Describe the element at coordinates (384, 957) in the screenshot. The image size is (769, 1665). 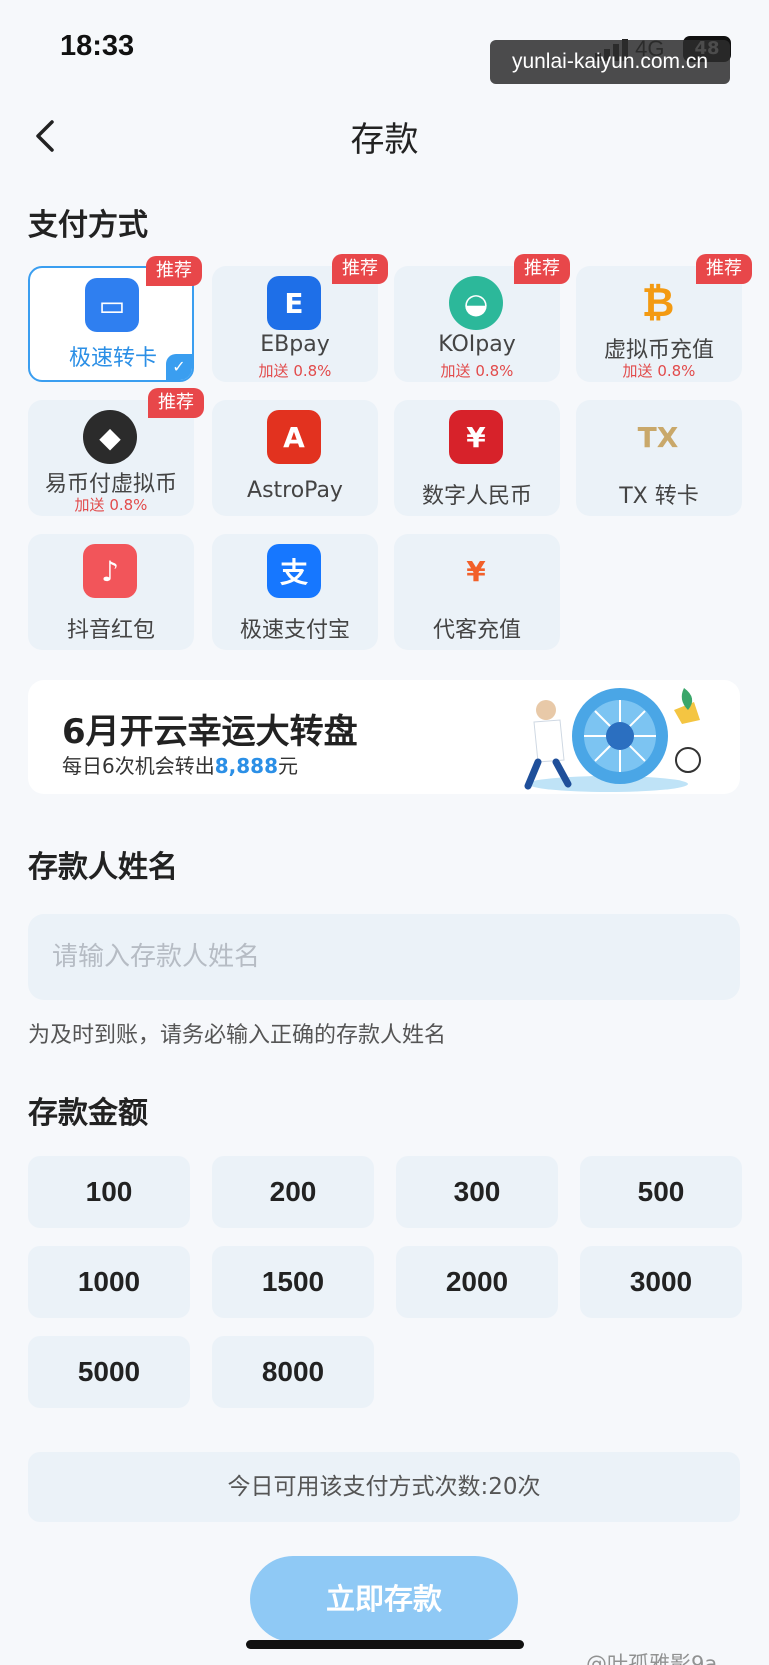
I see `depositor-name-input` at that location.